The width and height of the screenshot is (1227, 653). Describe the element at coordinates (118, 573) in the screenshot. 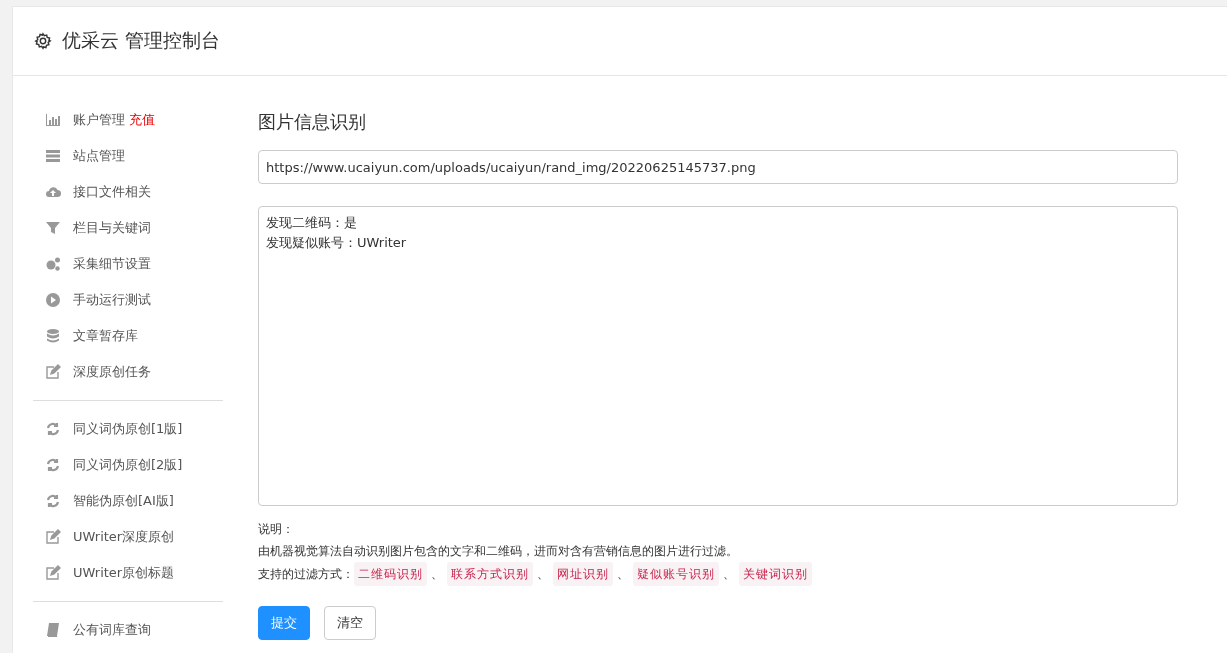

I see `sidebar-item: UWriter原创标题` at that location.